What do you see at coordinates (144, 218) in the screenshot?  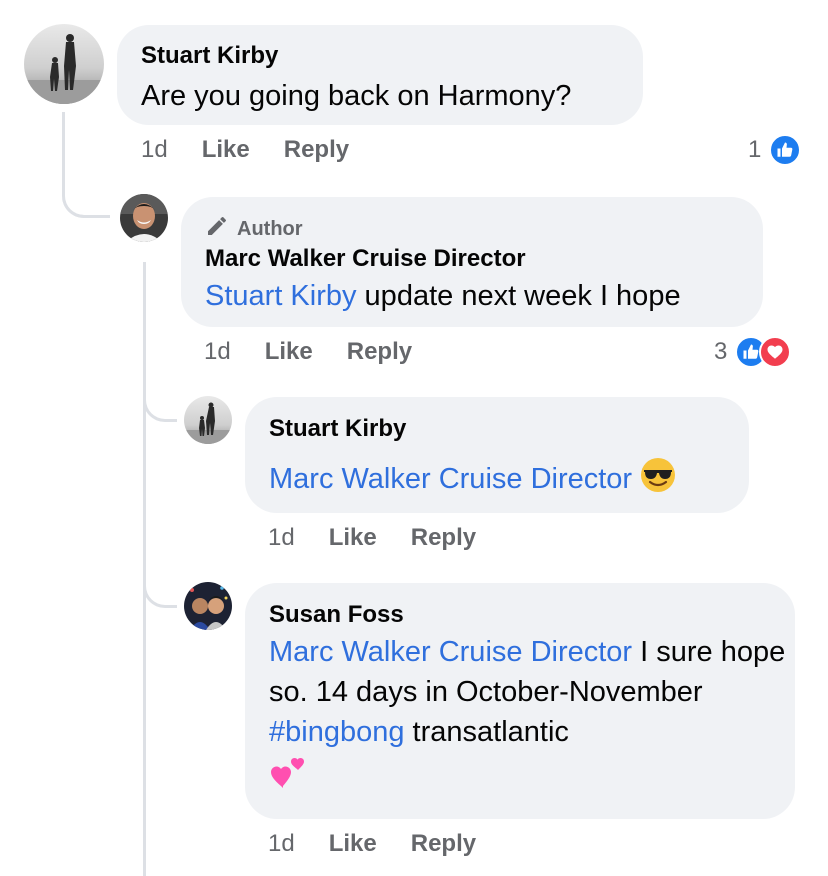 I see `avatar-marc-walker` at bounding box center [144, 218].